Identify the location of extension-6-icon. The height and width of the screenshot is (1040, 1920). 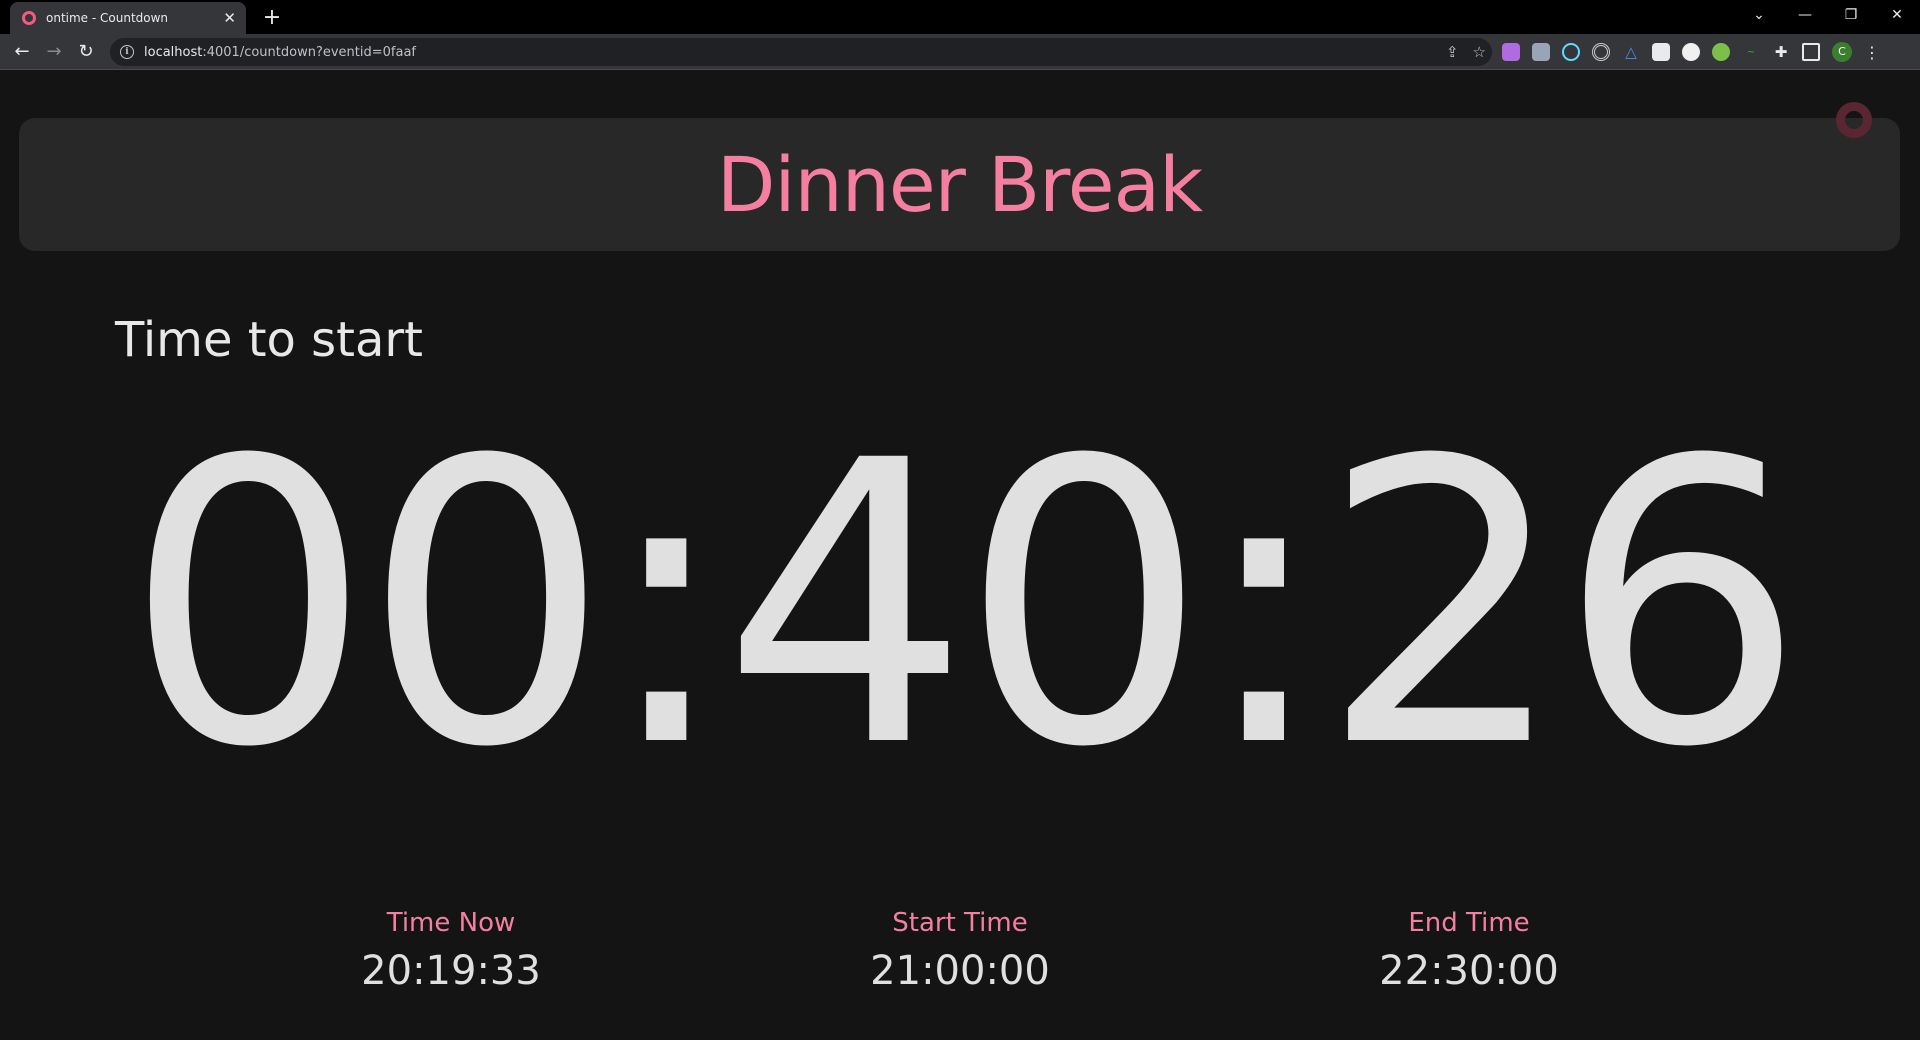
(1661, 52).